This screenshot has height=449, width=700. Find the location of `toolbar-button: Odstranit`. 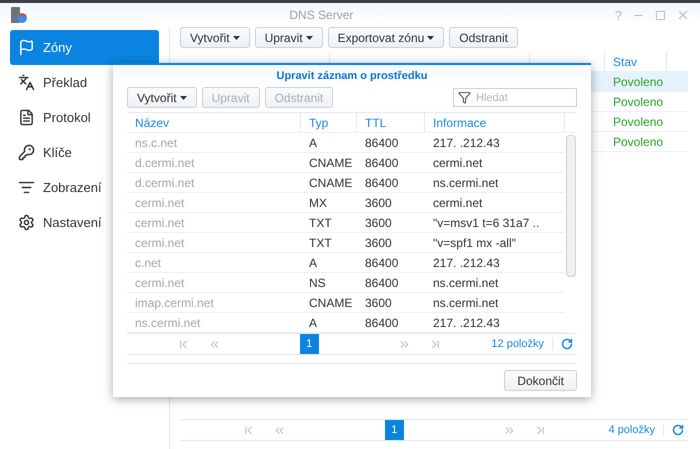

toolbar-button: Odstranit is located at coordinates (483, 37).